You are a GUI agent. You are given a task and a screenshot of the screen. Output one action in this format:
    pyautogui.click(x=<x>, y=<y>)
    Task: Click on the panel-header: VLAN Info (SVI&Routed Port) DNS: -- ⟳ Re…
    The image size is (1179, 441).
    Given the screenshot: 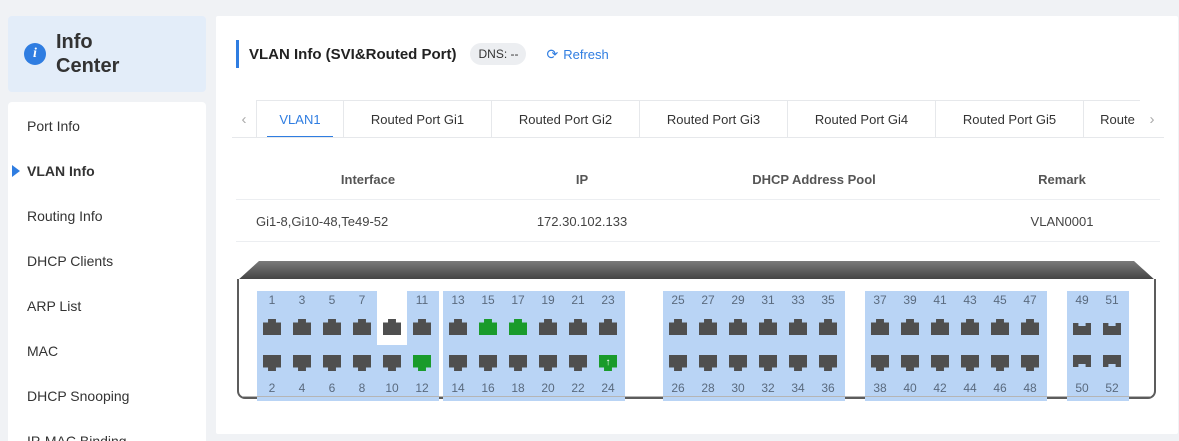 What is the action you would take?
    pyautogui.click(x=422, y=54)
    